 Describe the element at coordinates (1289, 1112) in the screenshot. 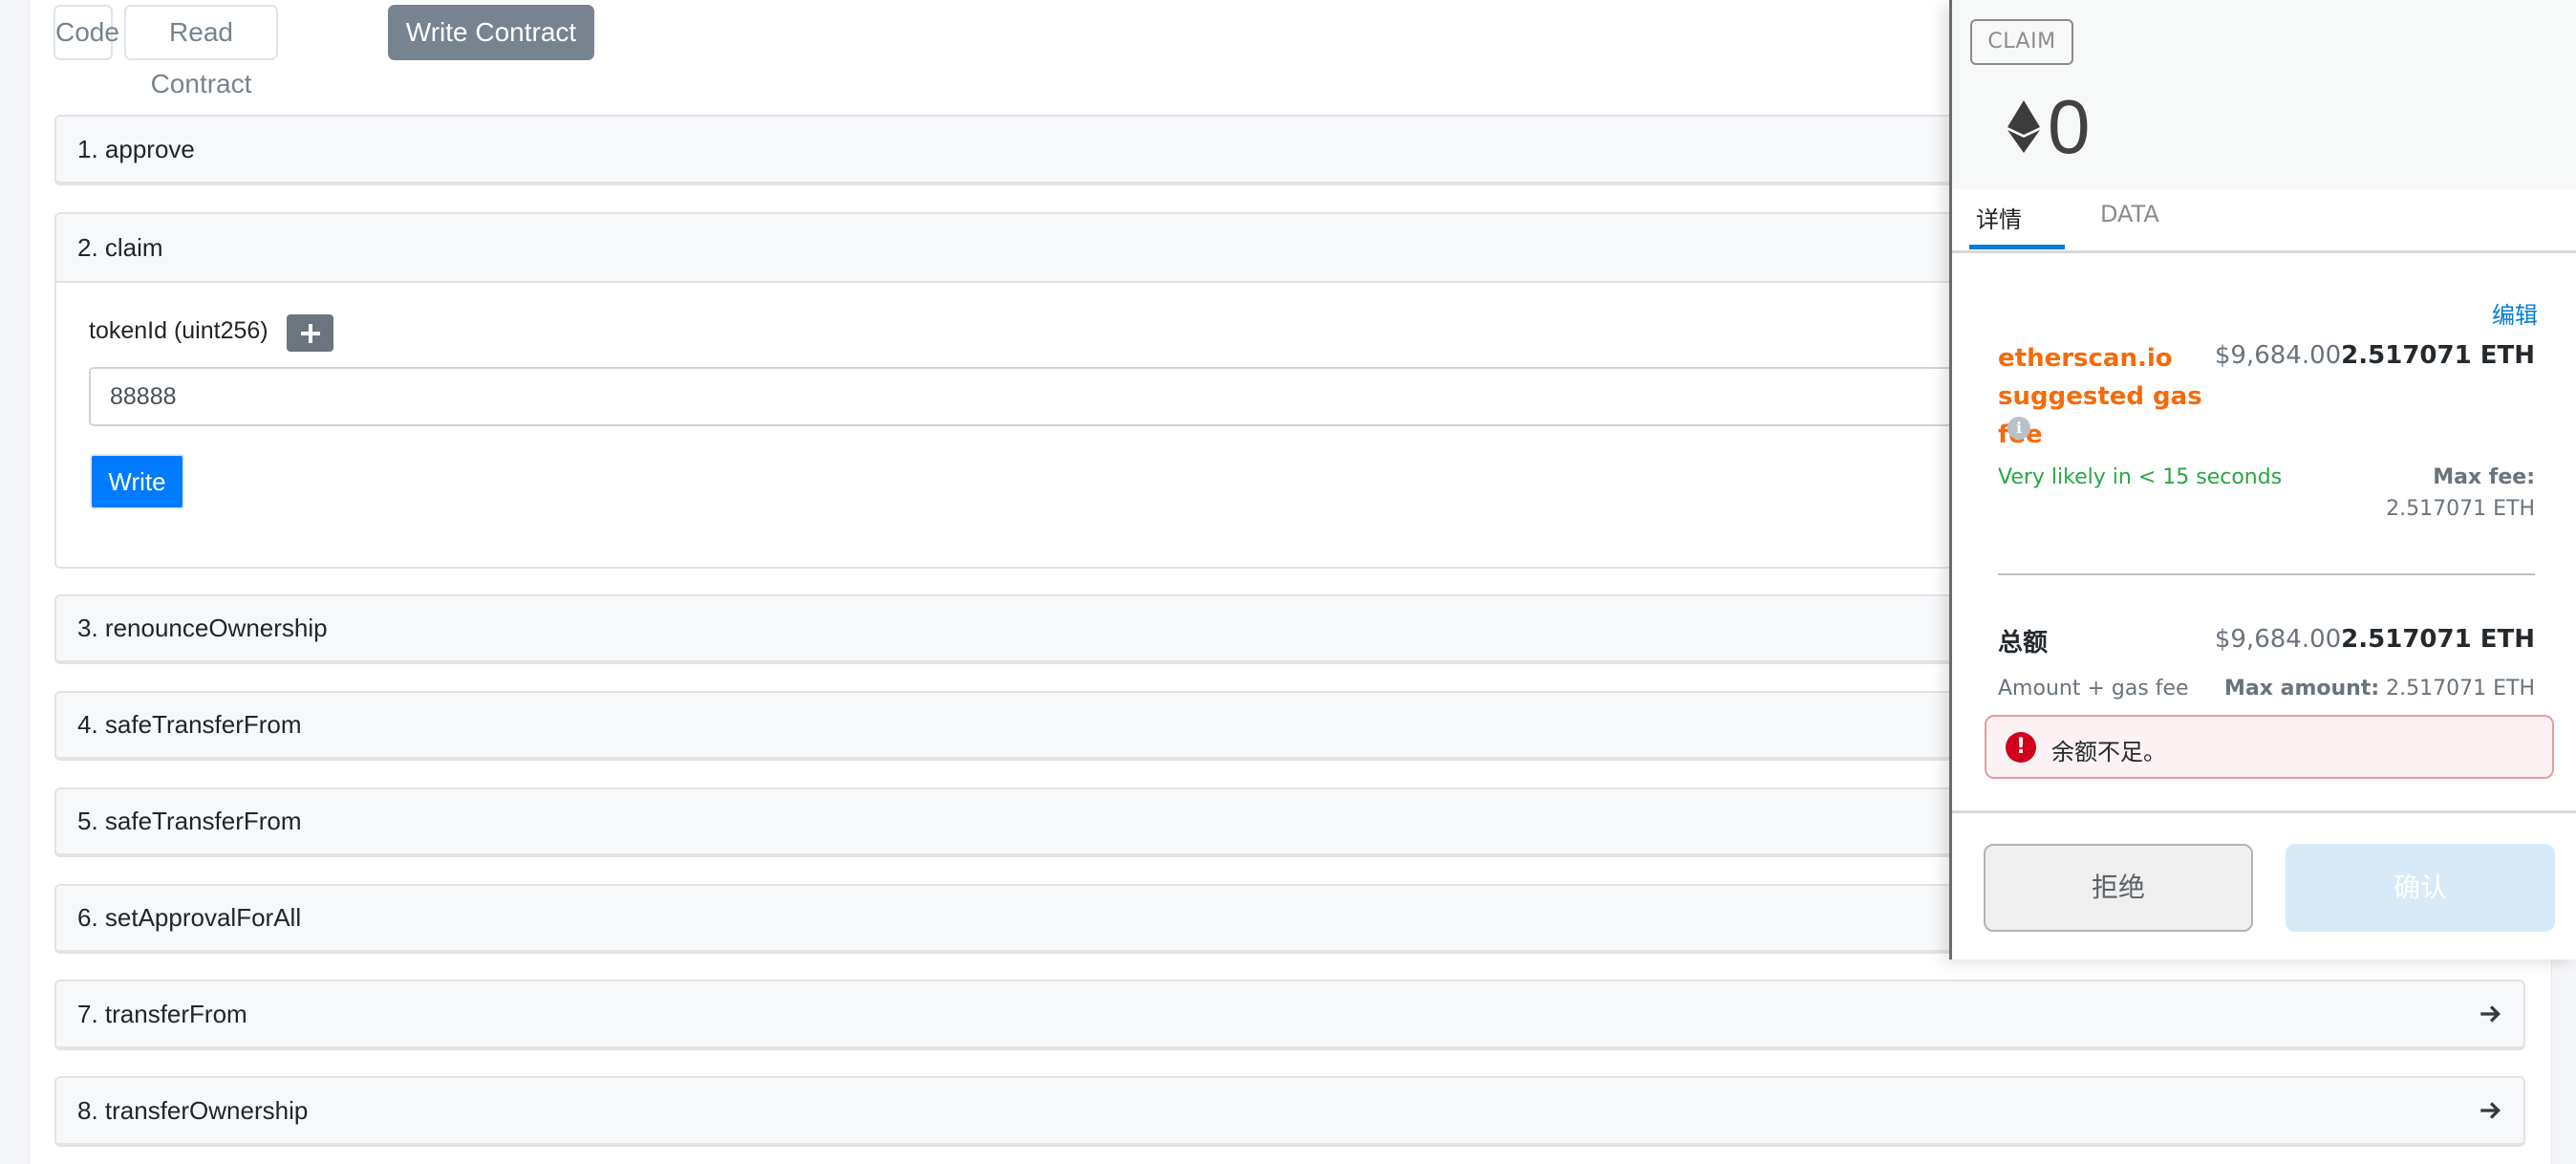

I see `function-transfer-ownership: 8. transferOwnership` at that location.